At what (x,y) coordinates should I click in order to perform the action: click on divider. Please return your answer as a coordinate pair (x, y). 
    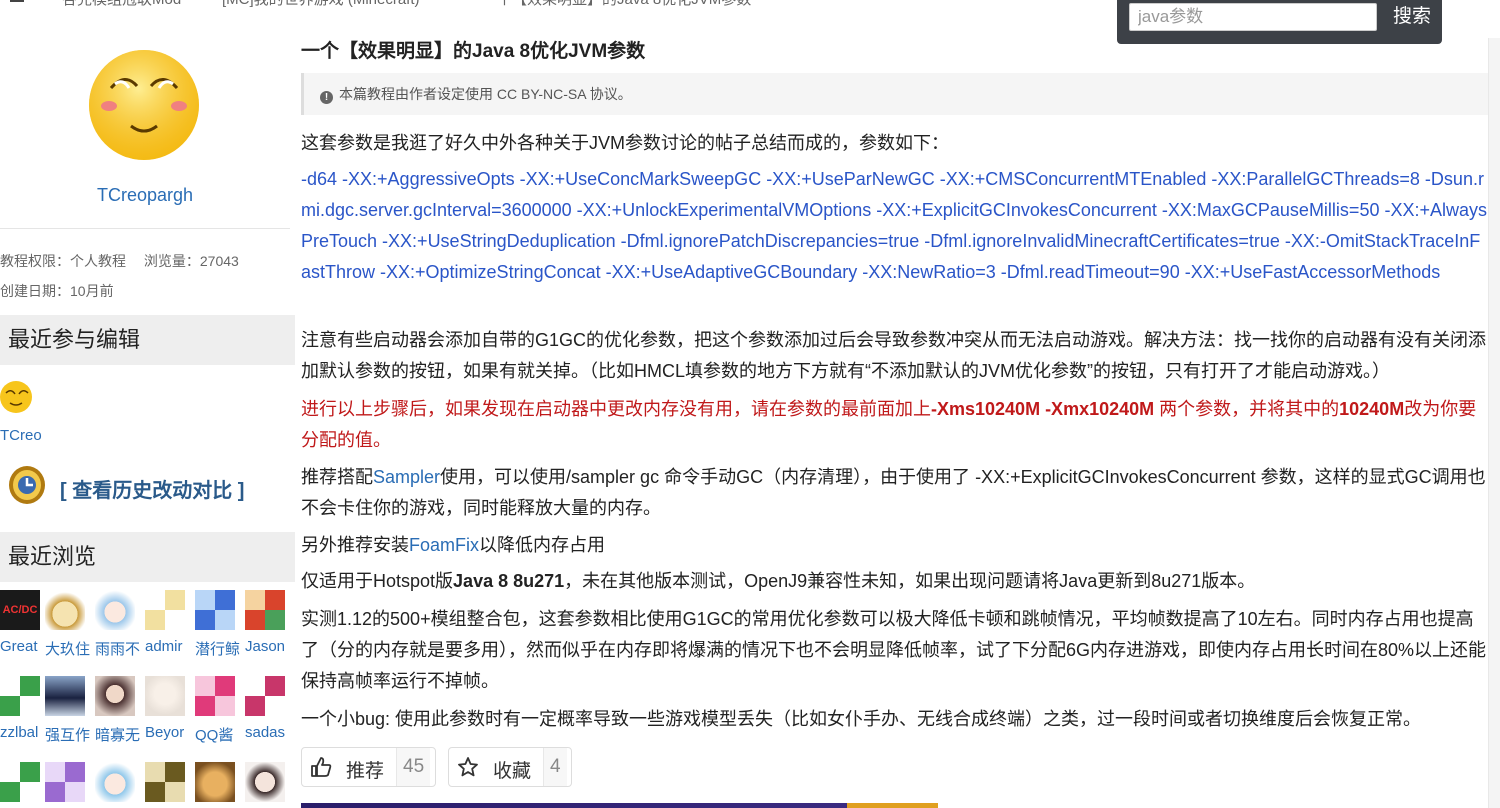
    Looking at the image, I should click on (145, 228).